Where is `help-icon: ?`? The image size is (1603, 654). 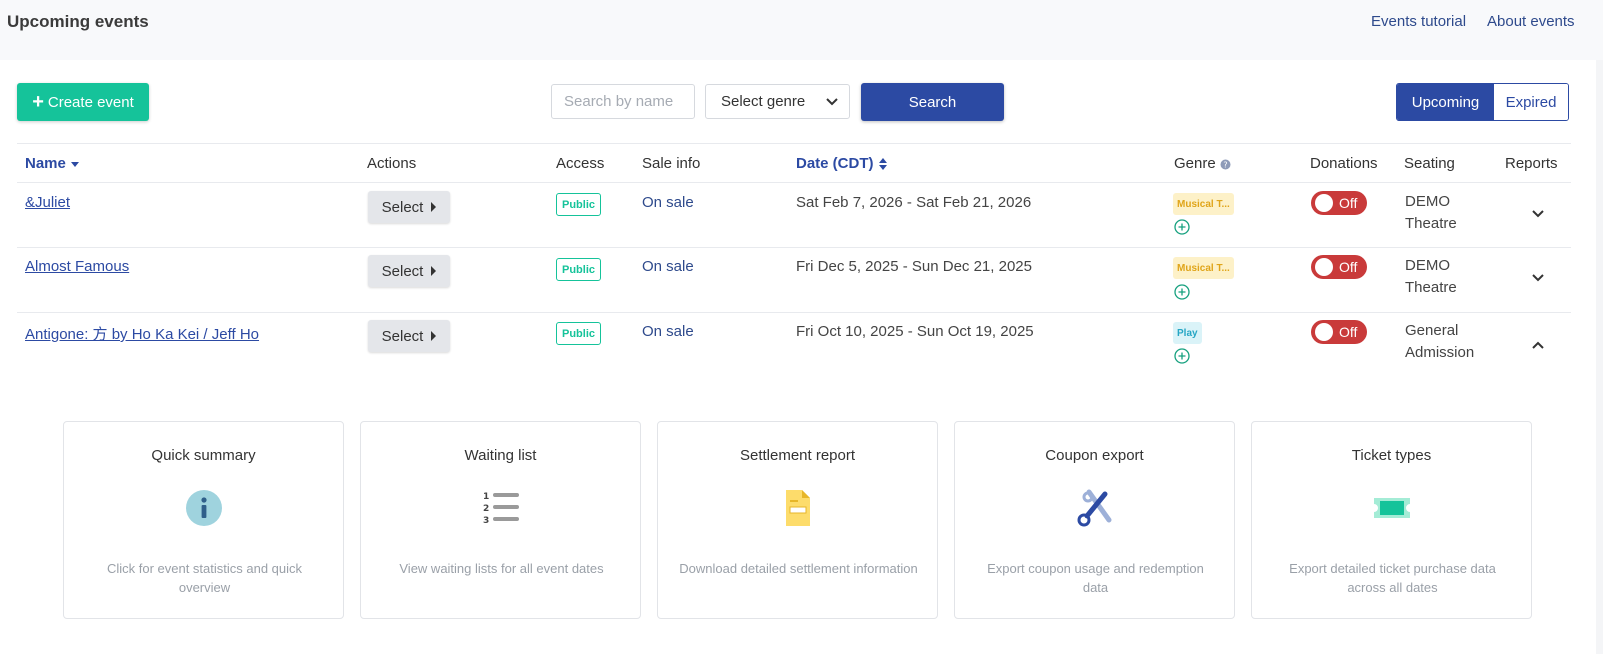
help-icon: ? is located at coordinates (1225, 164).